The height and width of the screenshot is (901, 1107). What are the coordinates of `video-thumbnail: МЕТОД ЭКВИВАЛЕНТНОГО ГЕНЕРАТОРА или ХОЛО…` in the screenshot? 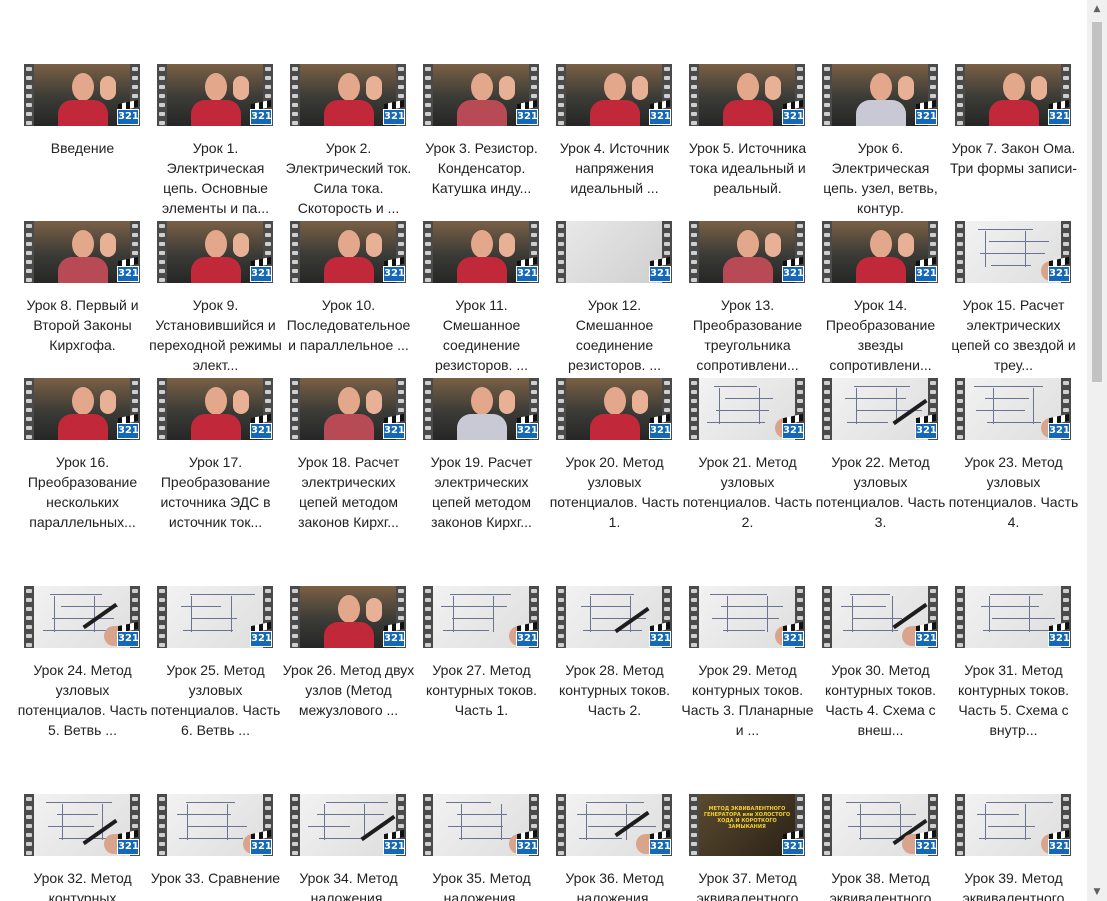 It's located at (747, 825).